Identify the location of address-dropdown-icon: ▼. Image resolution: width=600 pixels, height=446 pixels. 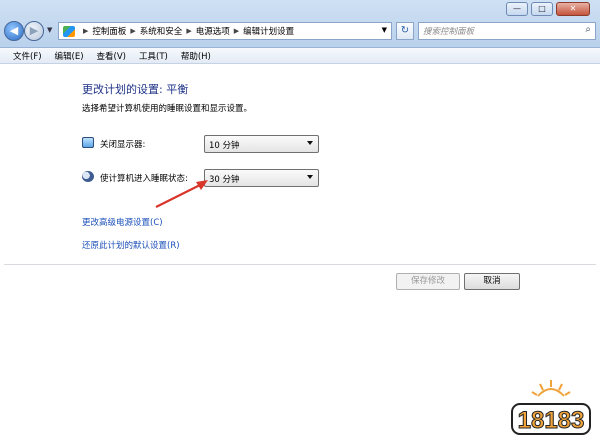
(384, 30).